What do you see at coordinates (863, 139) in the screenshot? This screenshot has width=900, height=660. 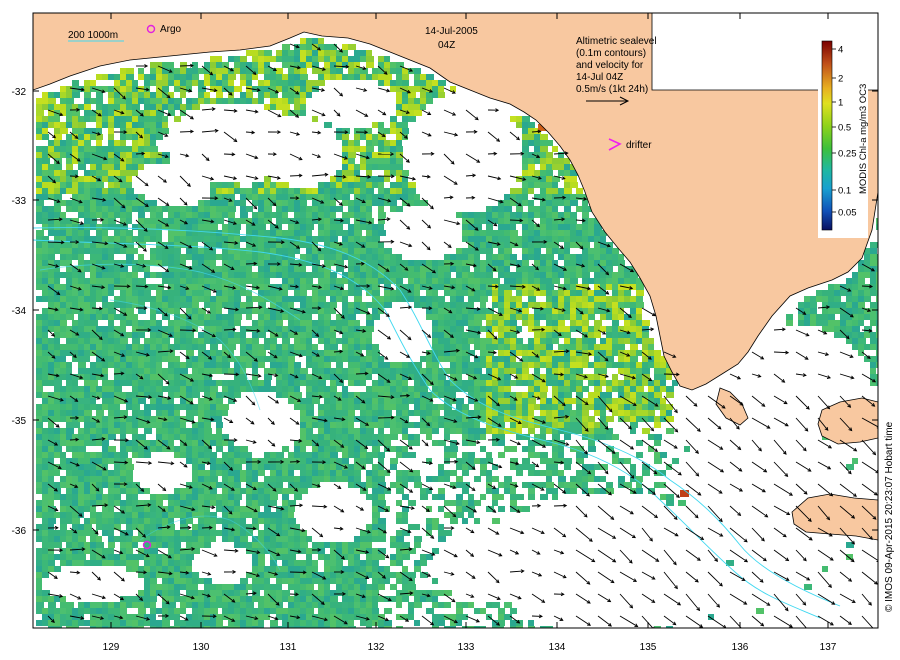 I see `colorbar-title: MODIS Chl-a mg/m3 OC3` at bounding box center [863, 139].